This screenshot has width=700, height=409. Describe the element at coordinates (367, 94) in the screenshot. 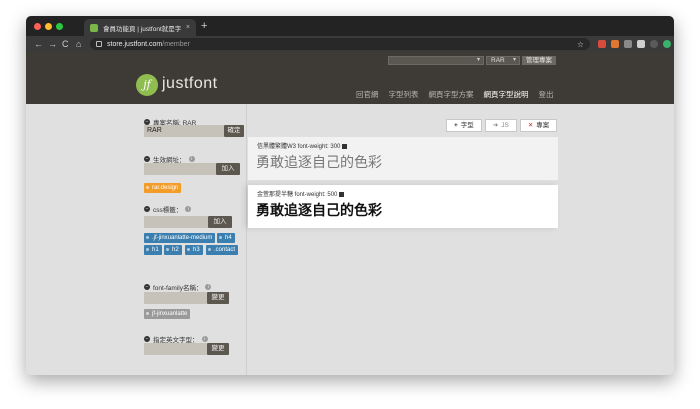

I see `nav-official-site: 回官網` at that location.